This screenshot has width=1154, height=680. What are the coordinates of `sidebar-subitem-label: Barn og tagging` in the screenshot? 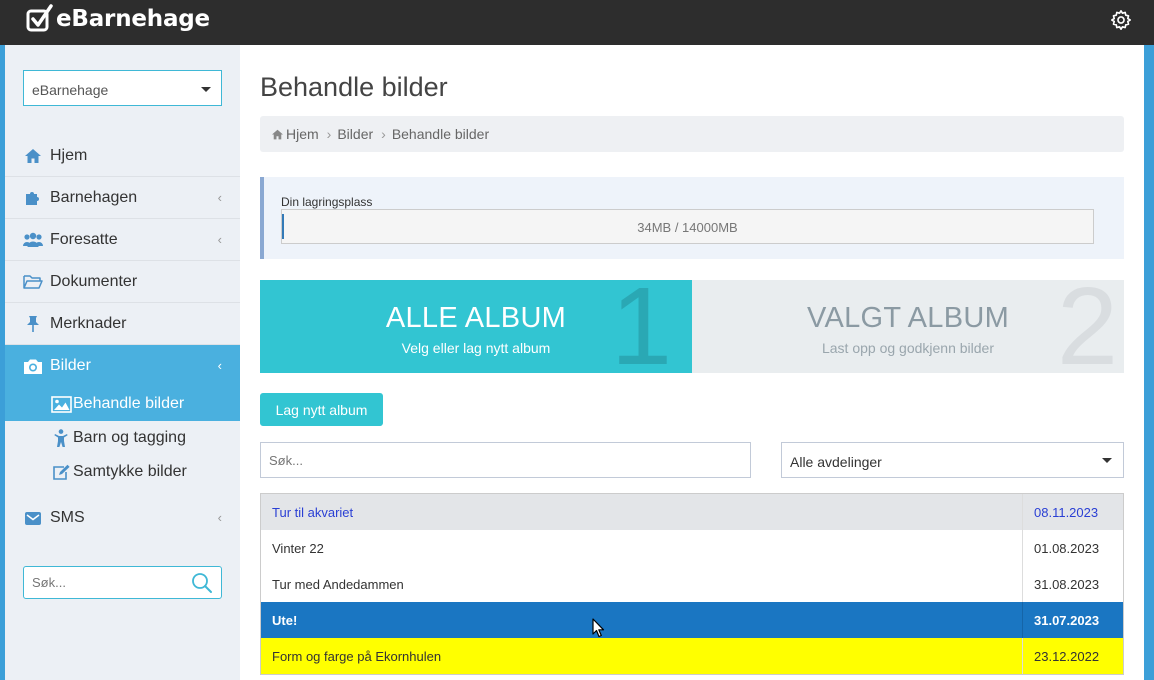 It's located at (129, 437).